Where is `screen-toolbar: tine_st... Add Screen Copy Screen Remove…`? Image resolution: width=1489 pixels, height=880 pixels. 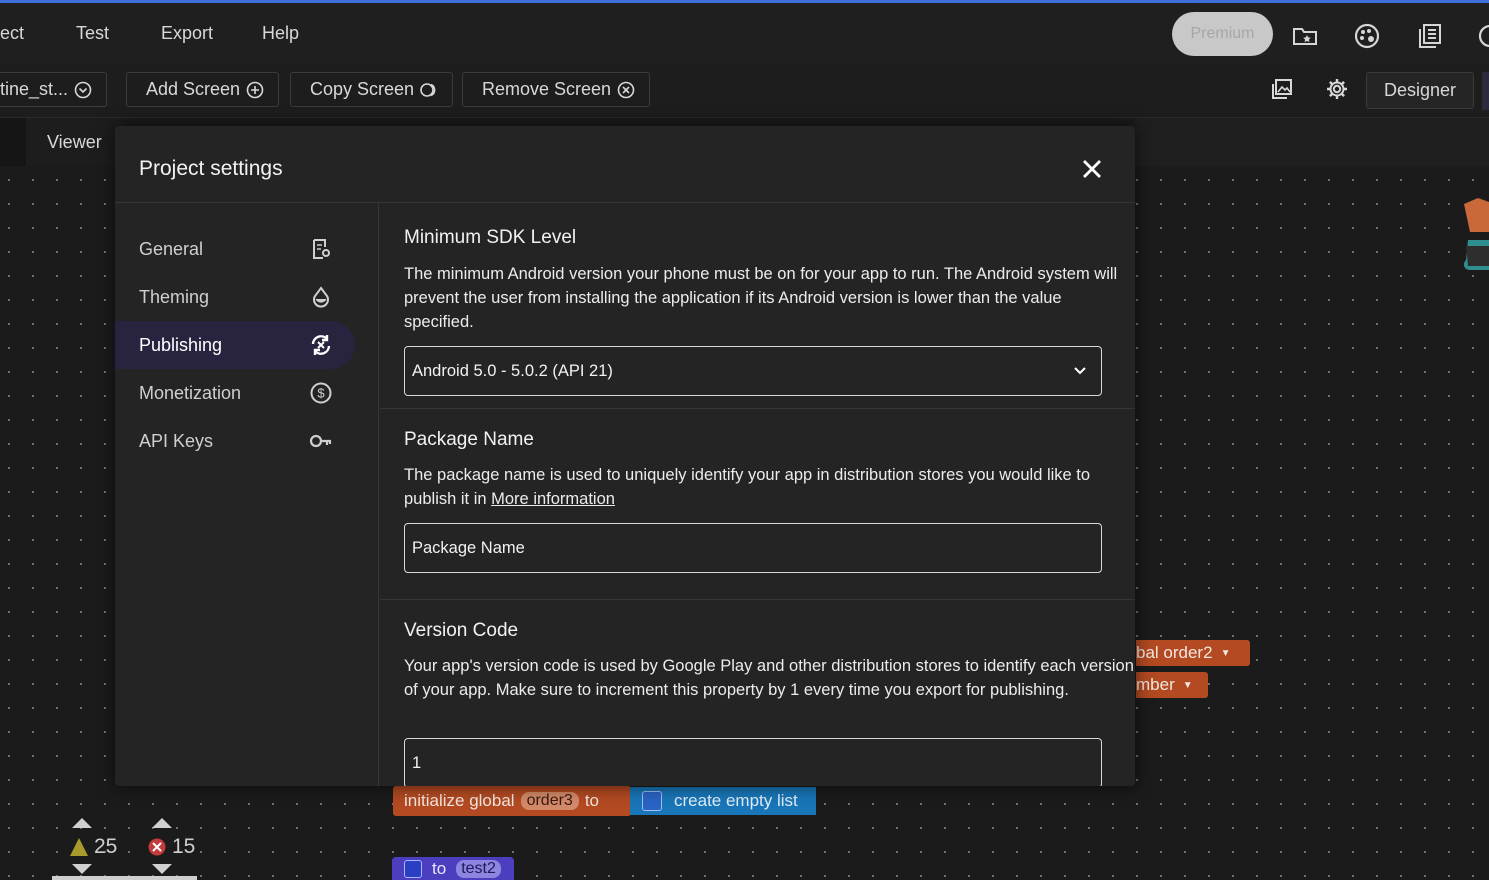 screen-toolbar: tine_st... Add Screen Copy Screen Remove… is located at coordinates (744, 90).